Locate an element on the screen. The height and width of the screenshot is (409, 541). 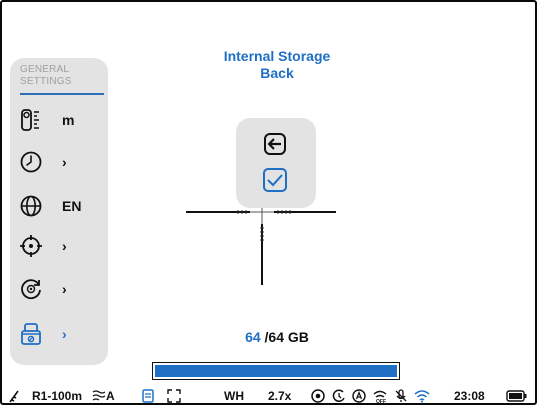
wifi-off-icon: OFF is located at coordinates (380, 396).